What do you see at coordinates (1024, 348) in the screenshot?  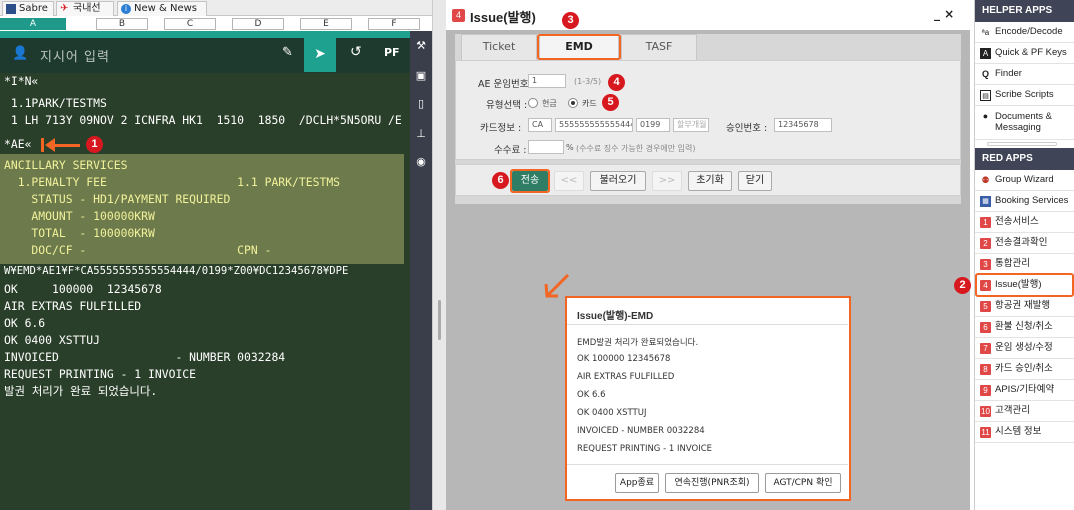 I see `red-item-7: 7 운임 생성/수정` at bounding box center [1024, 348].